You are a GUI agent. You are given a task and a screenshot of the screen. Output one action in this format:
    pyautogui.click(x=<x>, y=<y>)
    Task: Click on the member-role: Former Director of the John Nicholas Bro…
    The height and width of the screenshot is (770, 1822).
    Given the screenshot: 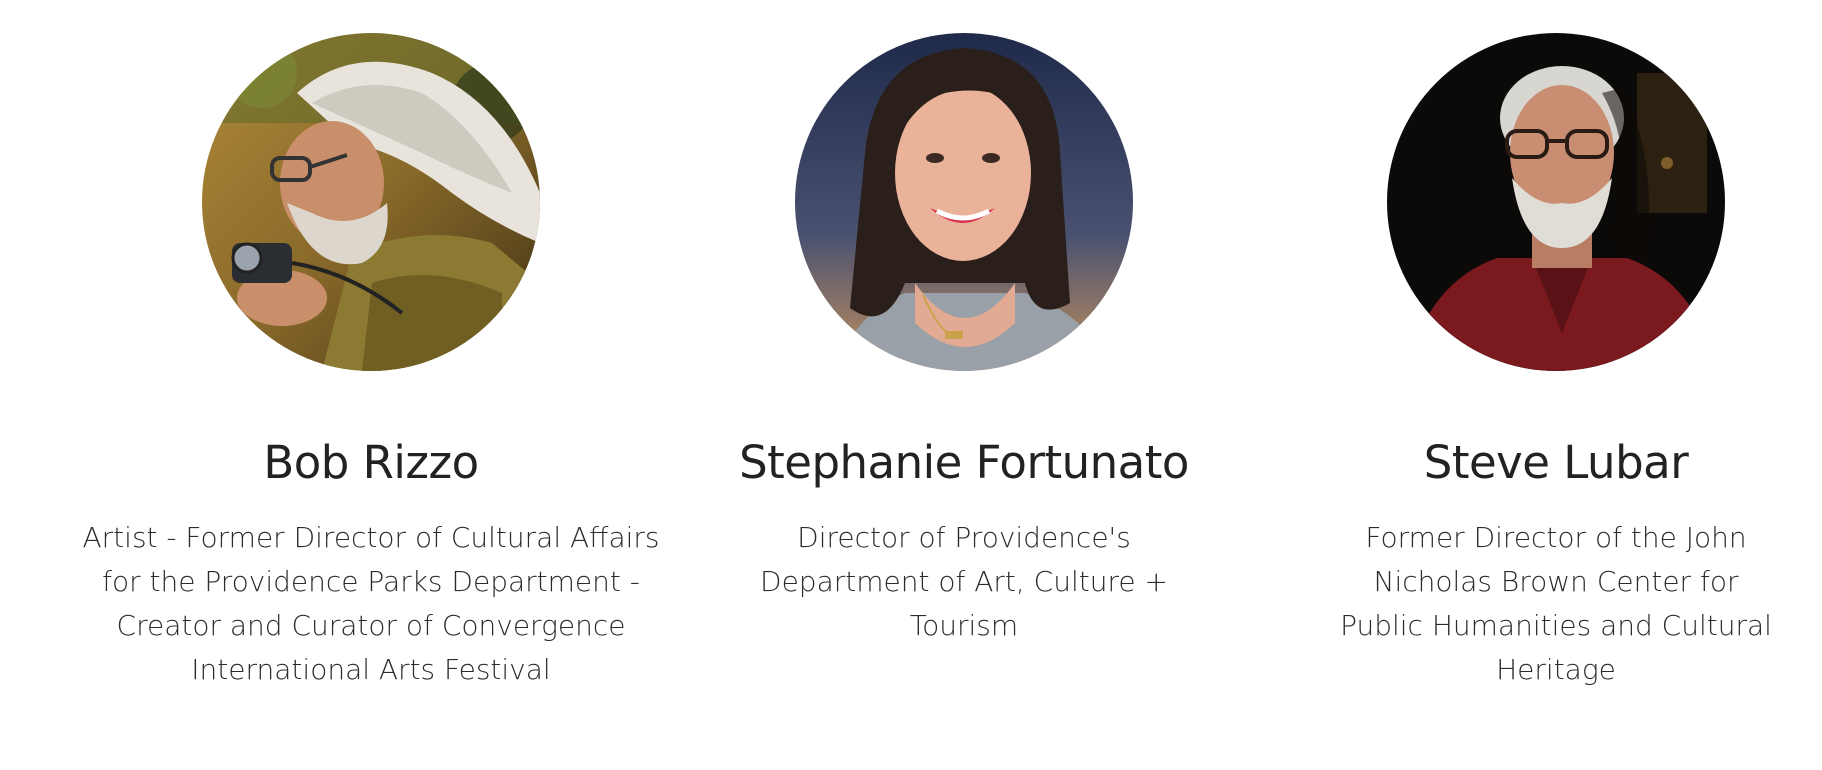 What is the action you would take?
    pyautogui.click(x=1539, y=604)
    